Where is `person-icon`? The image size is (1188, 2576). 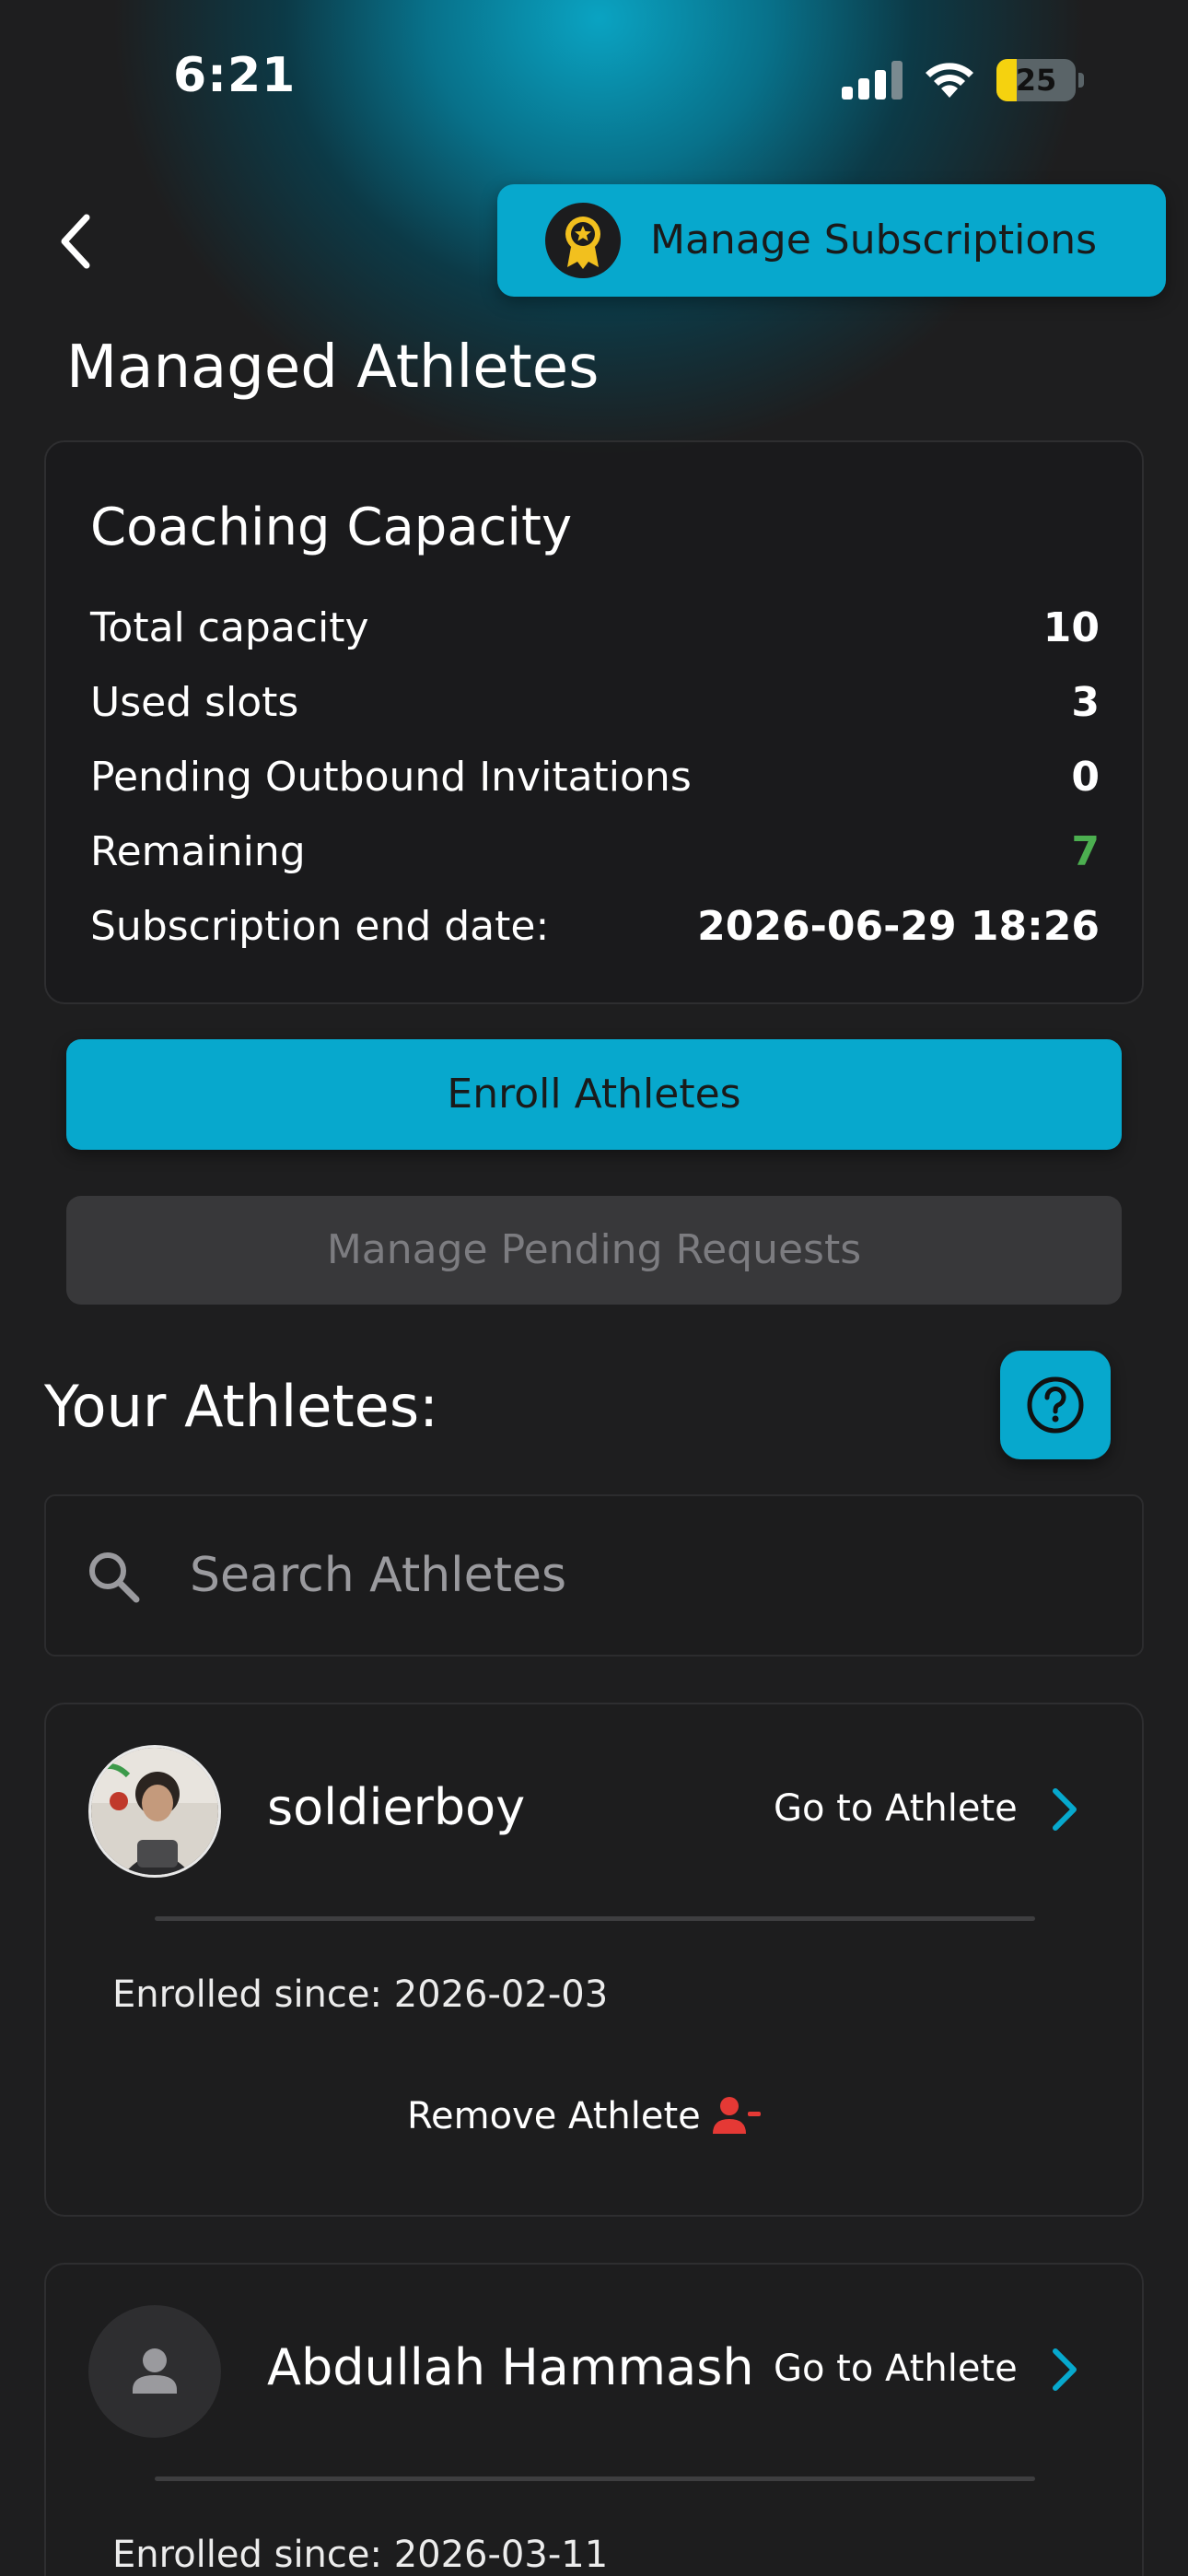
person-icon is located at coordinates (155, 2371).